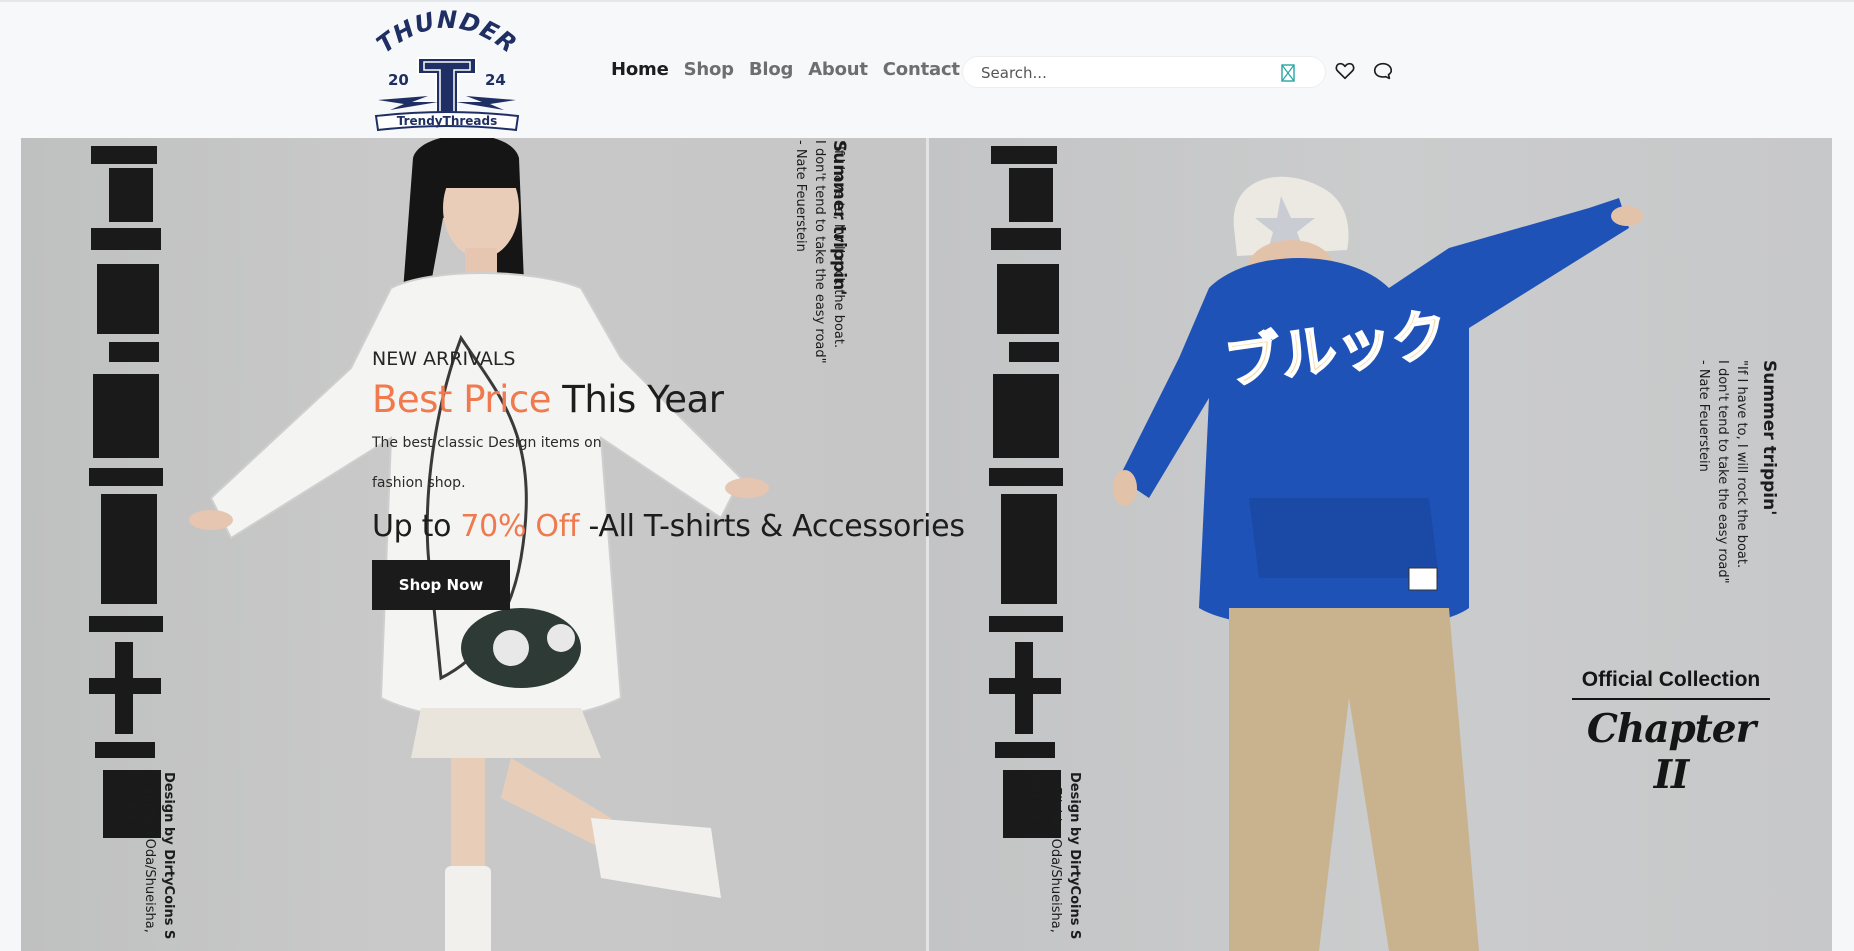 This screenshot has width=1854, height=951. I want to click on poster-quote-right-line-1: "If I have to, I will rock the boat., so click(1741, 464).